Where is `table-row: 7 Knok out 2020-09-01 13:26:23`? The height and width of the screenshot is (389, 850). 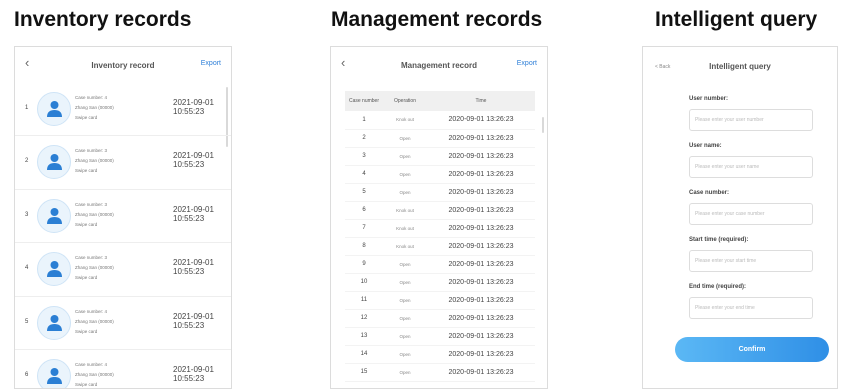 table-row: 7 Knok out 2020-09-01 13:26:23 is located at coordinates (440, 228).